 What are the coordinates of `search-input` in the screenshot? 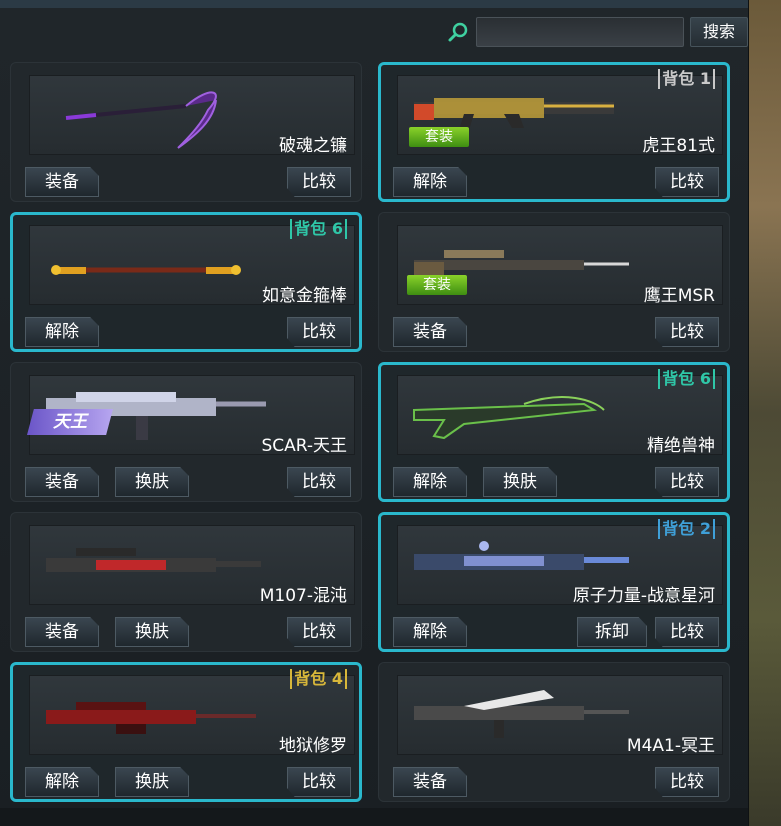 It's located at (580, 32).